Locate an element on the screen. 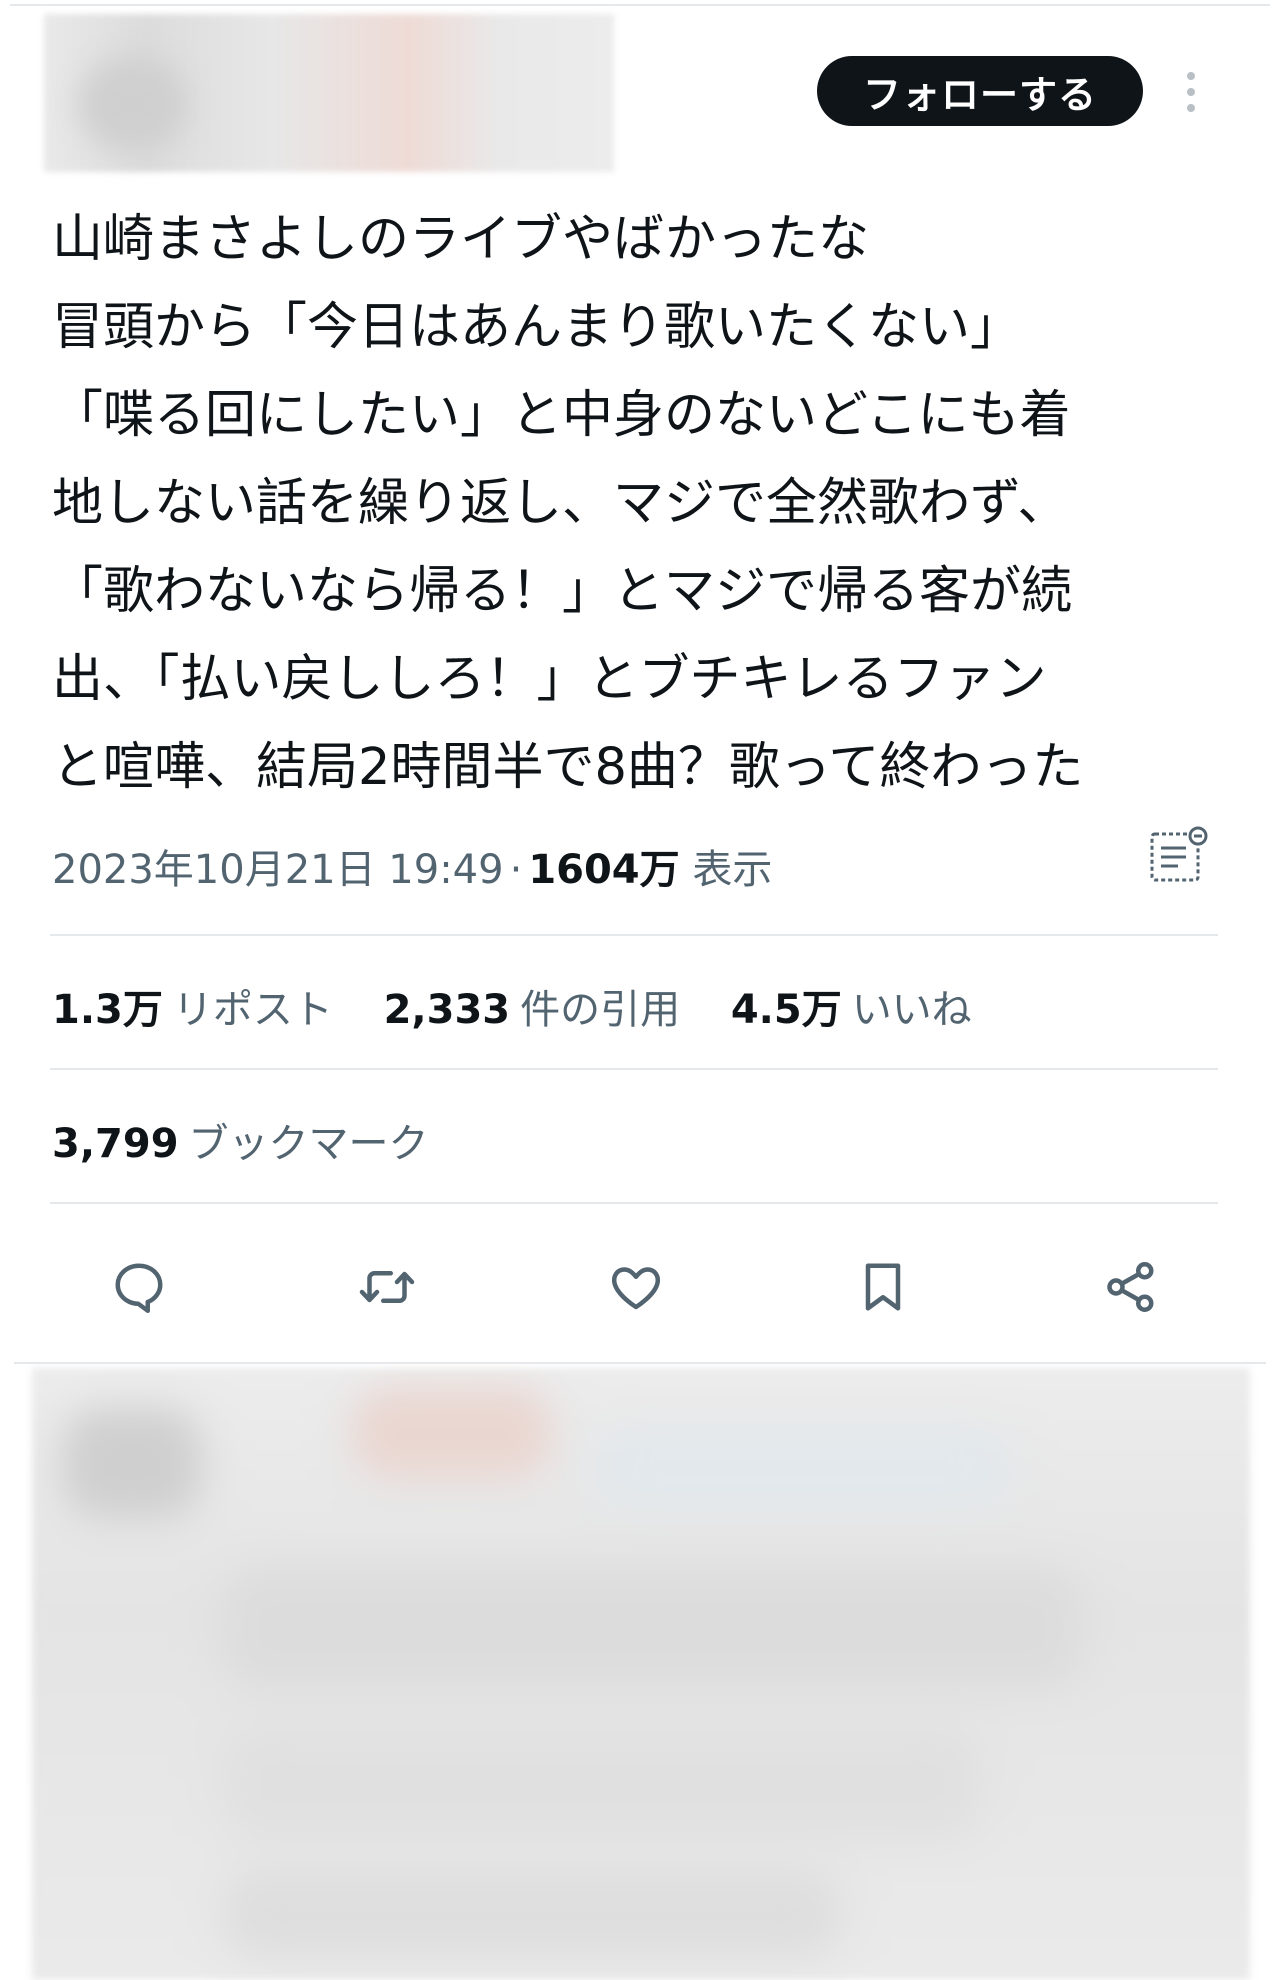 The height and width of the screenshot is (1980, 1280). heart-icon is located at coordinates (636, 1288).